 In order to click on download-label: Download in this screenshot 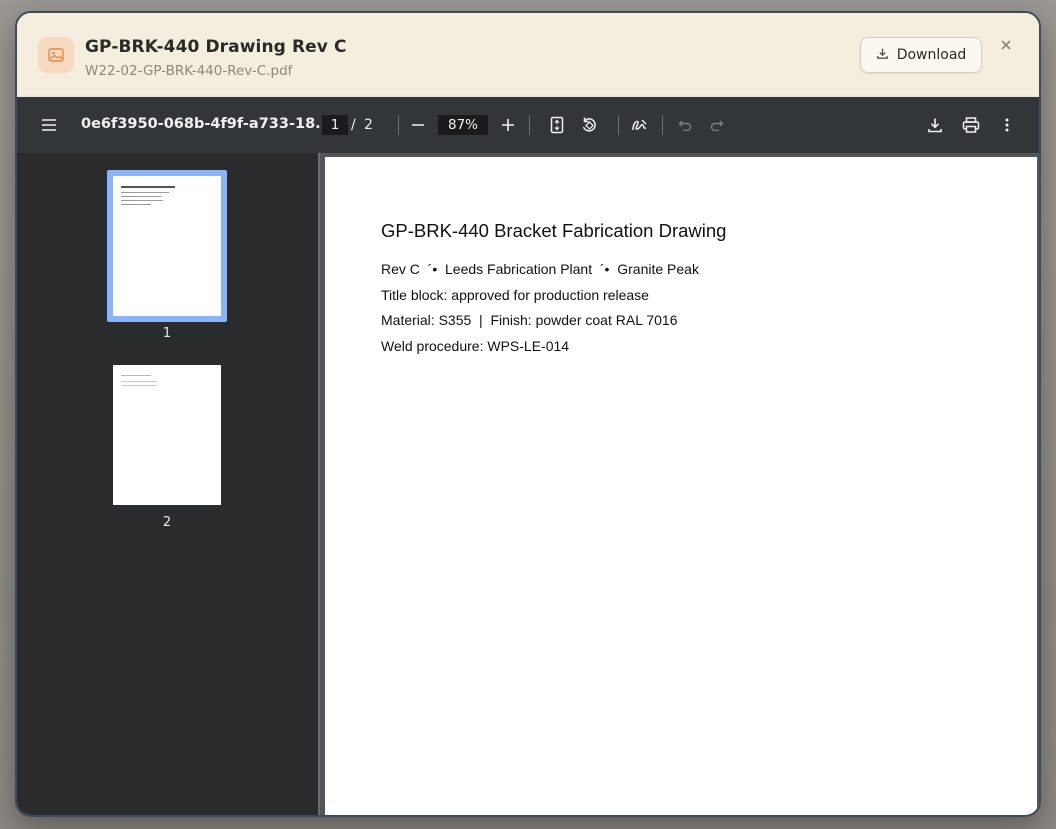, I will do `click(931, 55)`.